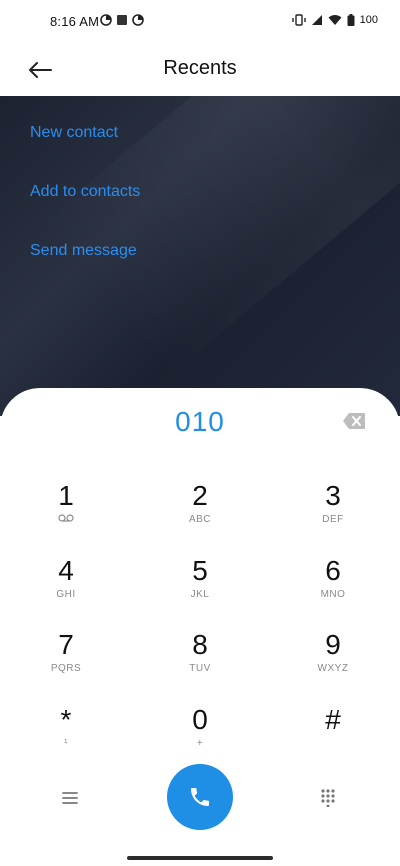 Image resolution: width=400 pixels, height=866 pixels. What do you see at coordinates (200, 422) in the screenshot?
I see `dialed-number: 010` at bounding box center [200, 422].